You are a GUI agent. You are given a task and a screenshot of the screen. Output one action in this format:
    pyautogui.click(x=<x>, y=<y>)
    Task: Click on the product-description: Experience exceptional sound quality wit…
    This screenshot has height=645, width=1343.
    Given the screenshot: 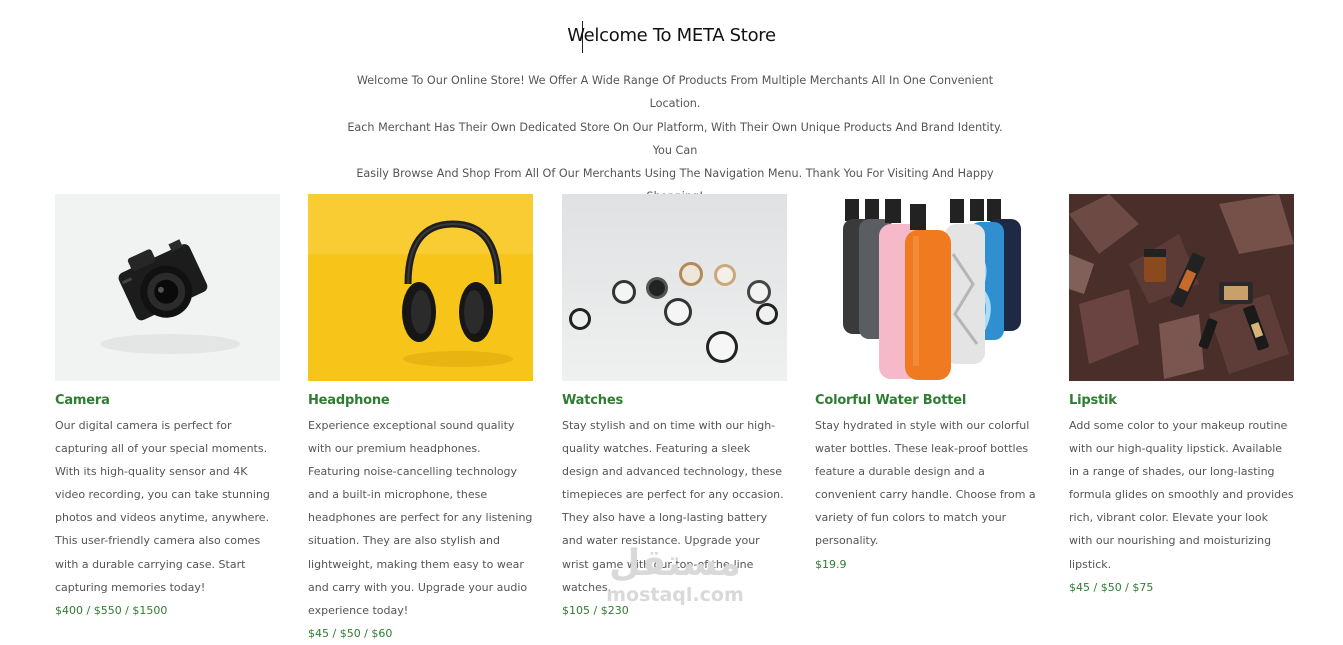 What is the action you would take?
    pyautogui.click(x=420, y=518)
    